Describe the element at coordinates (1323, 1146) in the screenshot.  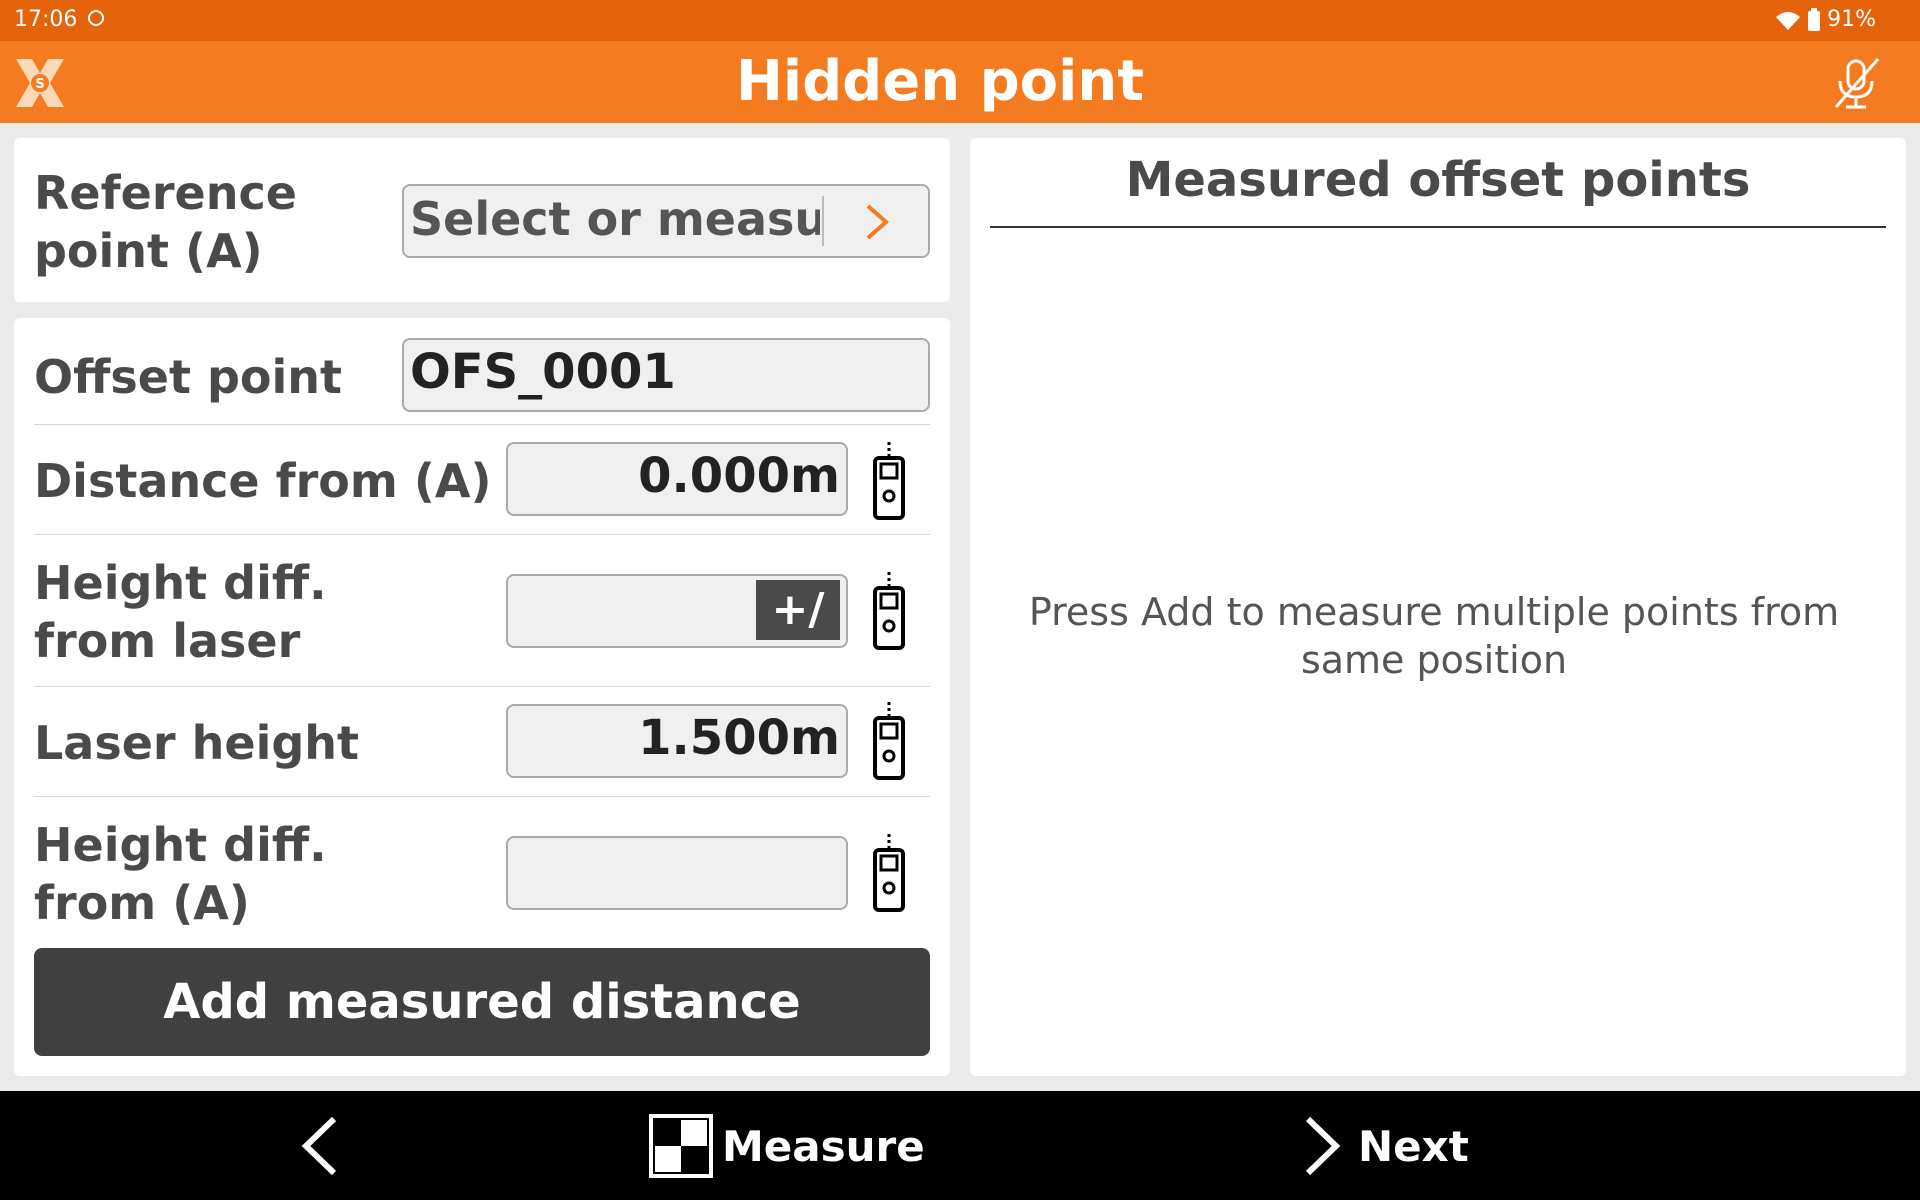
I see `next-chevron-icon` at that location.